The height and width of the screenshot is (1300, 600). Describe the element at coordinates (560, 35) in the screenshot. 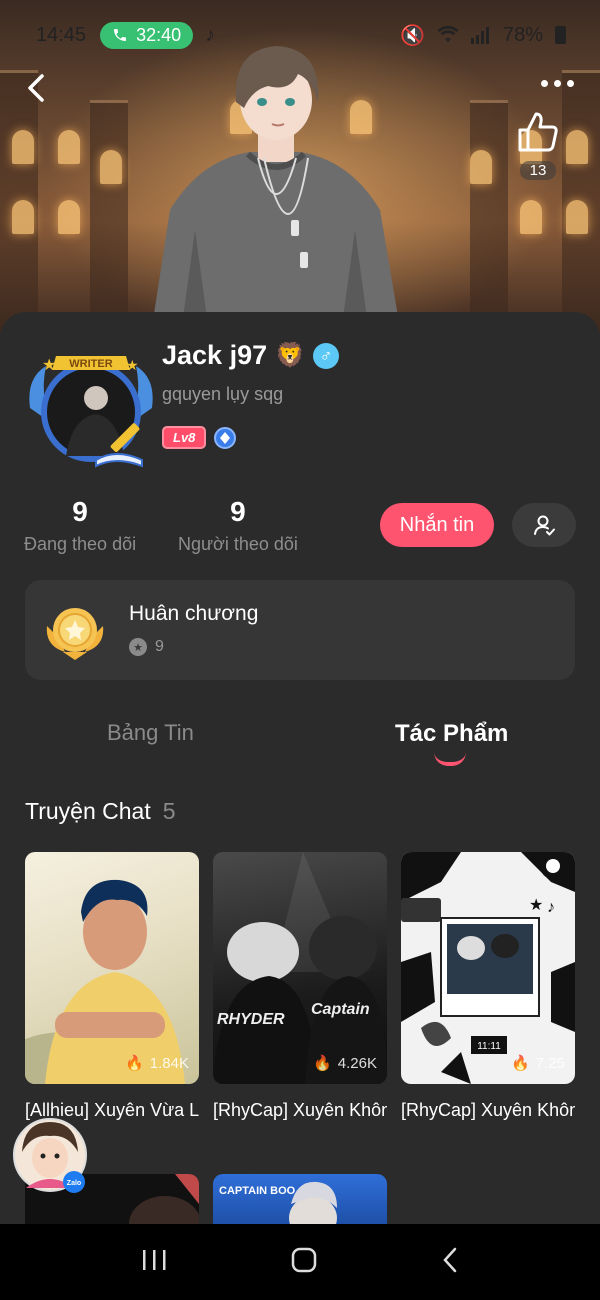

I see `battery-icon` at that location.